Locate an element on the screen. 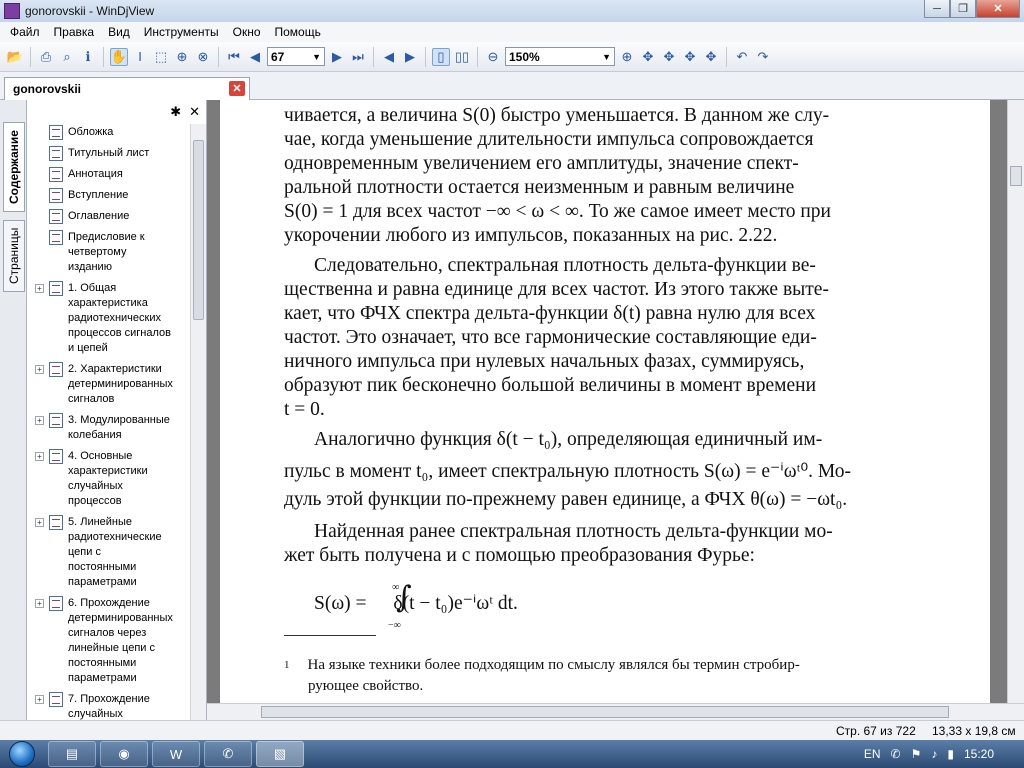  info-icon: ℹ is located at coordinates (88, 57).